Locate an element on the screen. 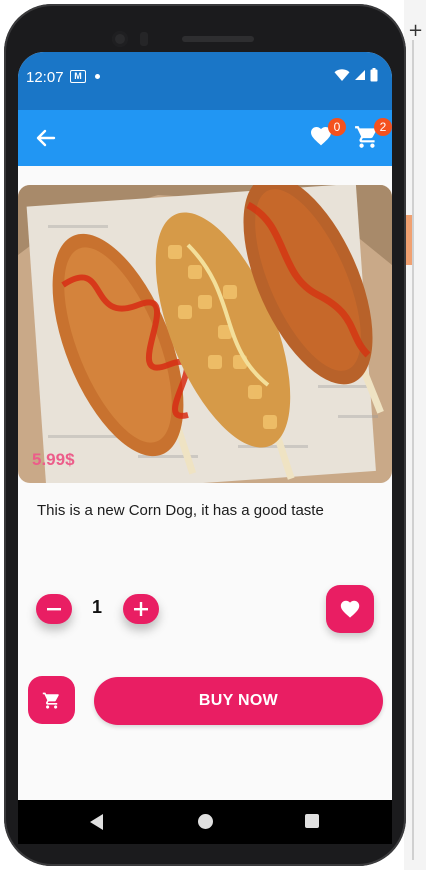  back-arrow-icon is located at coordinates (46, 138).